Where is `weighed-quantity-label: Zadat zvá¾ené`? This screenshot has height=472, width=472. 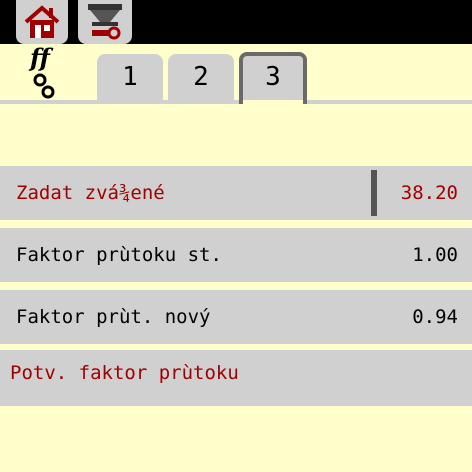 weighed-quantity-label: Zadat zvá¾ené is located at coordinates (90, 193).